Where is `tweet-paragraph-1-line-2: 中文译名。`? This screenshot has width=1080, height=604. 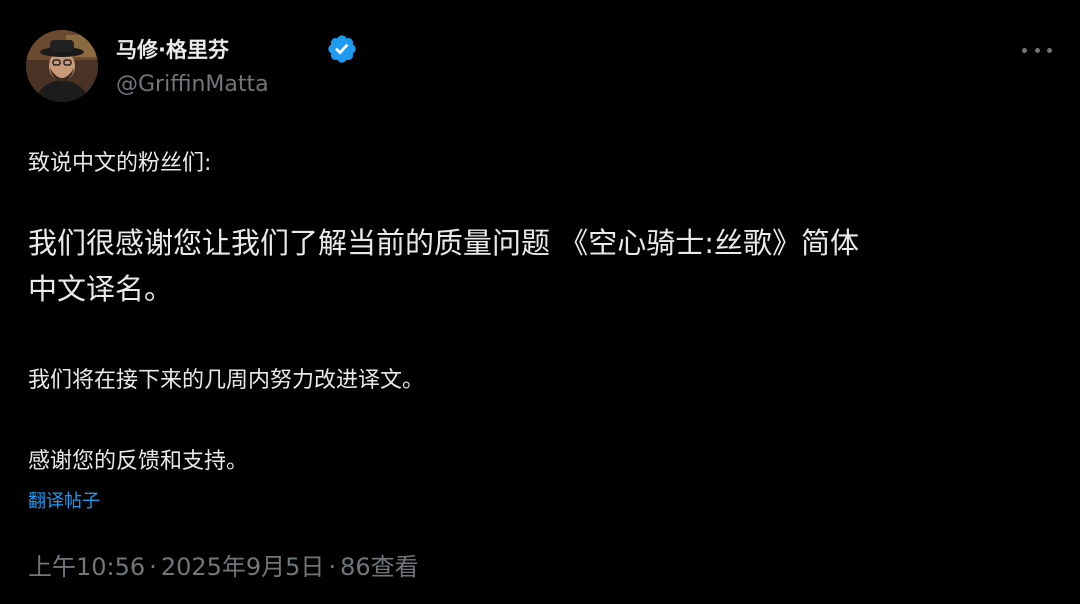
tweet-paragraph-1-line-2: 中文译名。 is located at coordinates (101, 289).